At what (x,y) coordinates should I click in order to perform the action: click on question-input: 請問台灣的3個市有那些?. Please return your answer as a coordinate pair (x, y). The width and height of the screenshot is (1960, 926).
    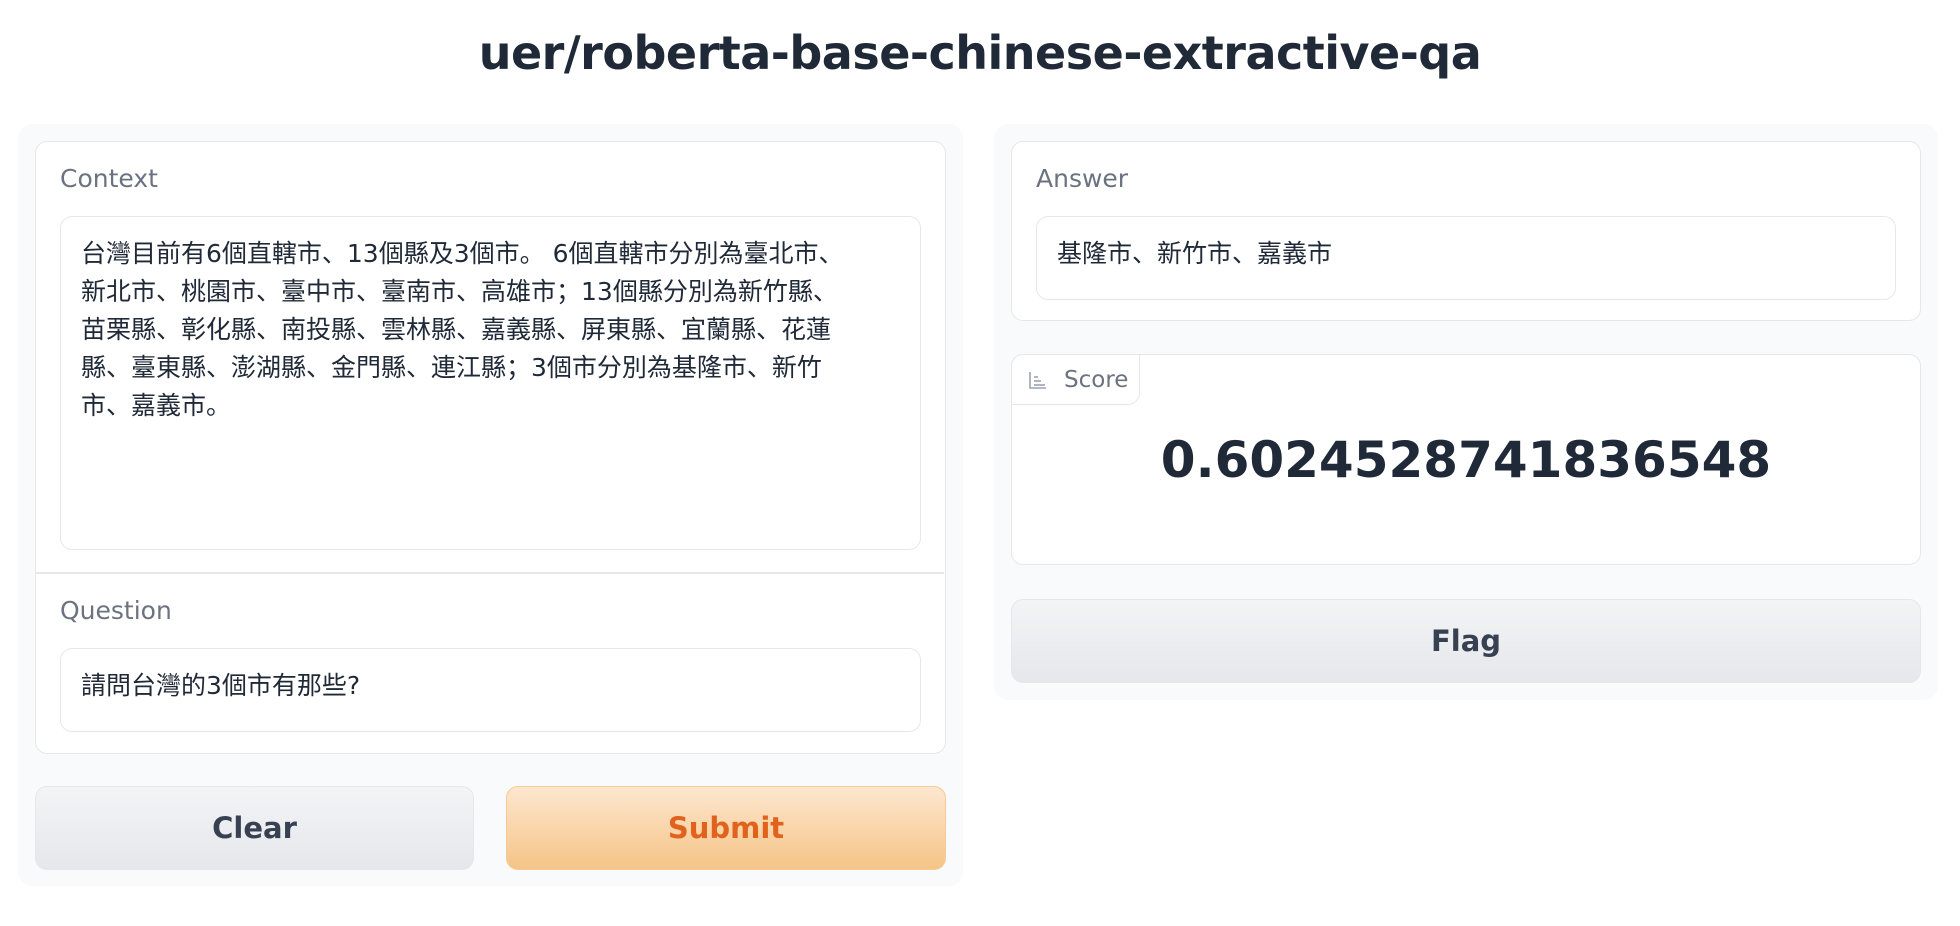
    Looking at the image, I should click on (490, 690).